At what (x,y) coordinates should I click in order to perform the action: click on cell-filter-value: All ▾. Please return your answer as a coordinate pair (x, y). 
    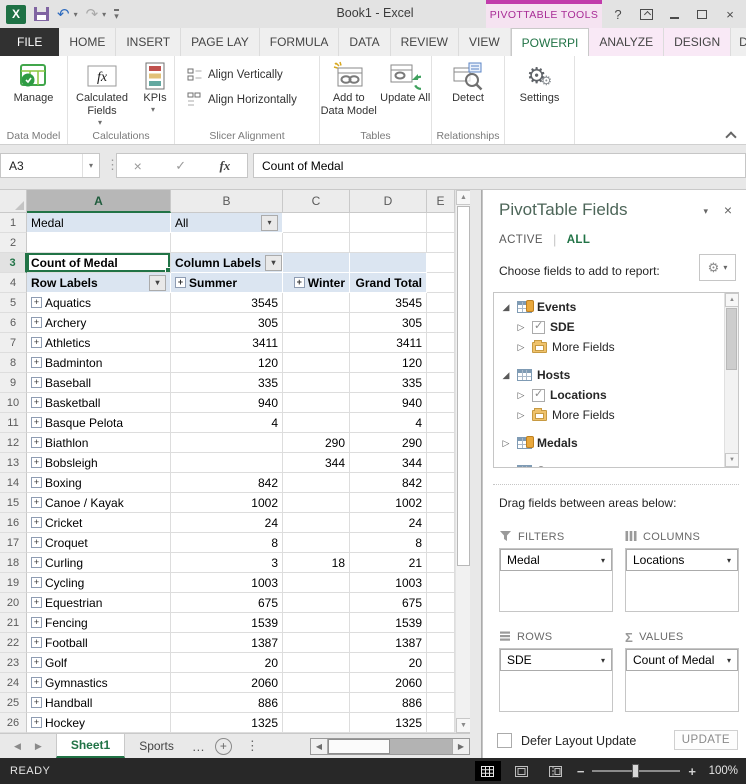
    Looking at the image, I should click on (227, 223).